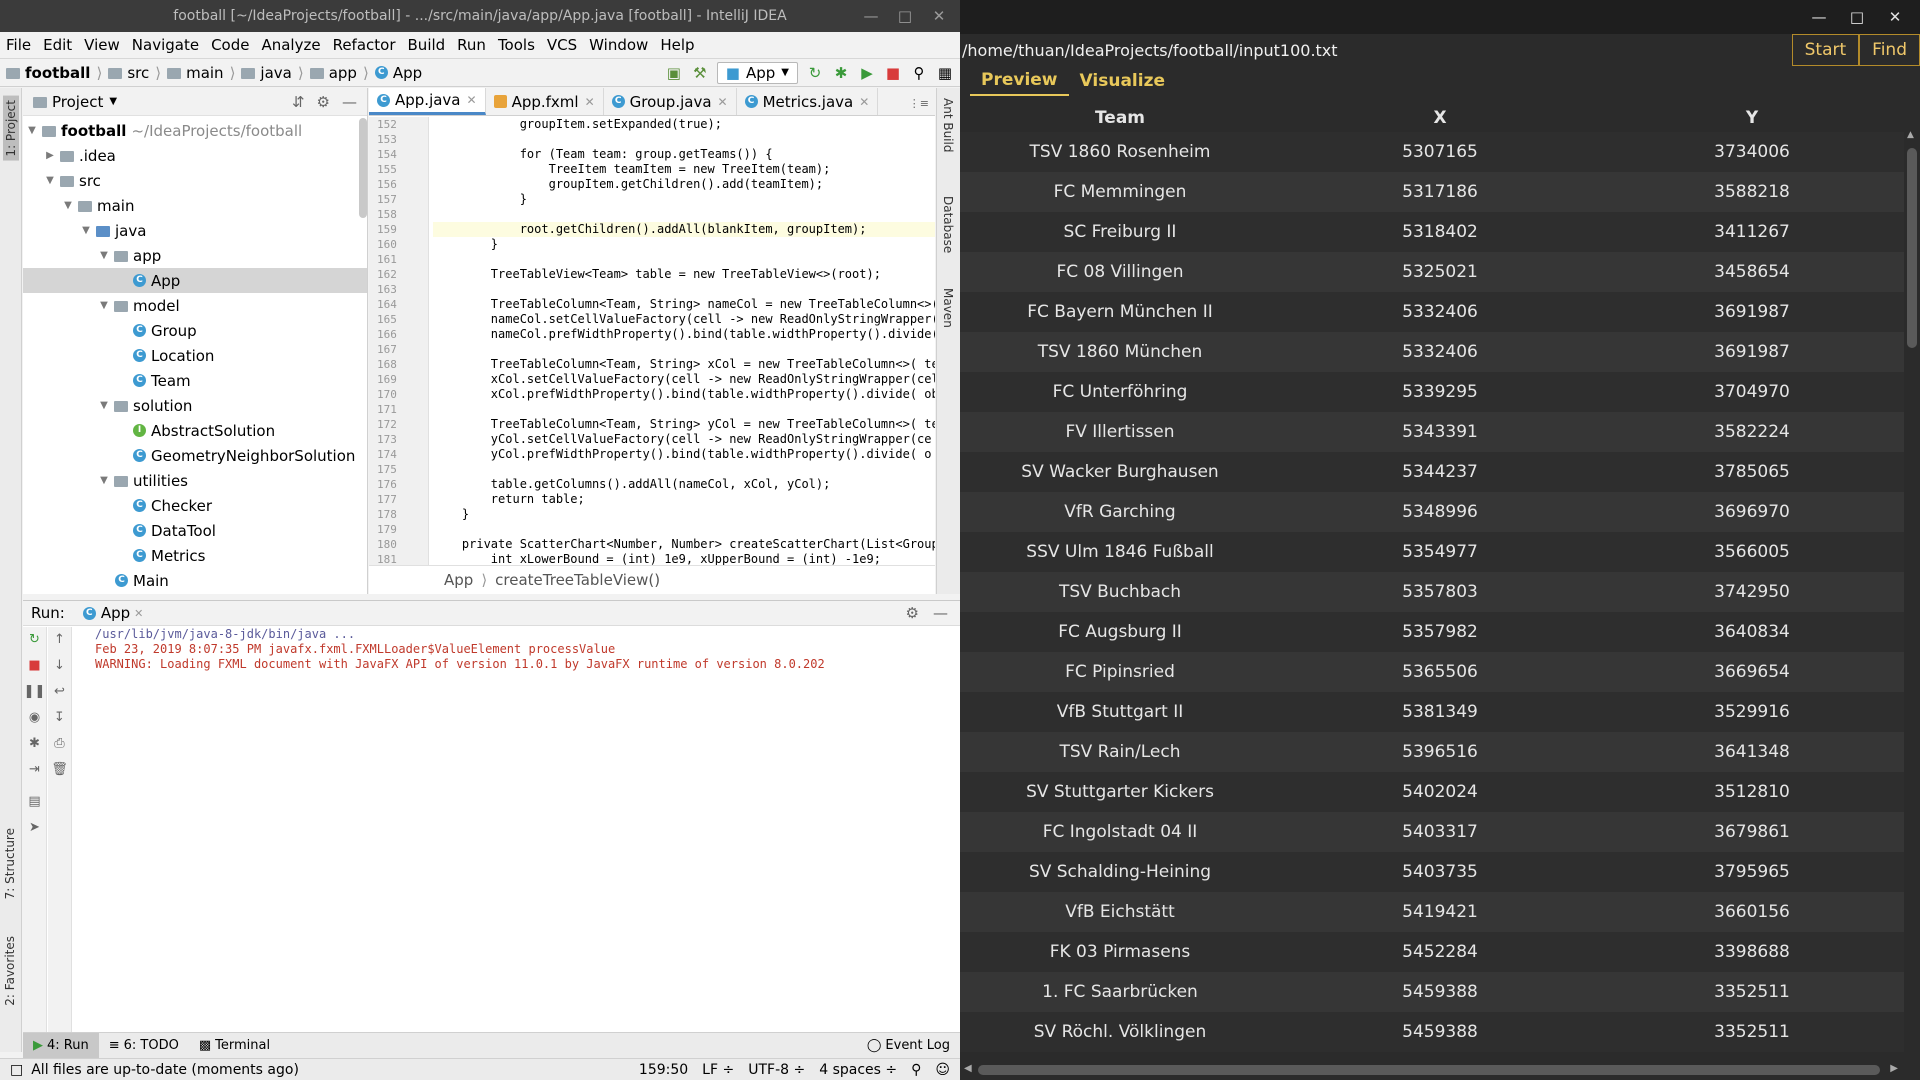 The image size is (1920, 1080). Describe the element at coordinates (144, 1046) in the screenshot. I see `tool-tab-todo: ≡ 6: TODO` at that location.